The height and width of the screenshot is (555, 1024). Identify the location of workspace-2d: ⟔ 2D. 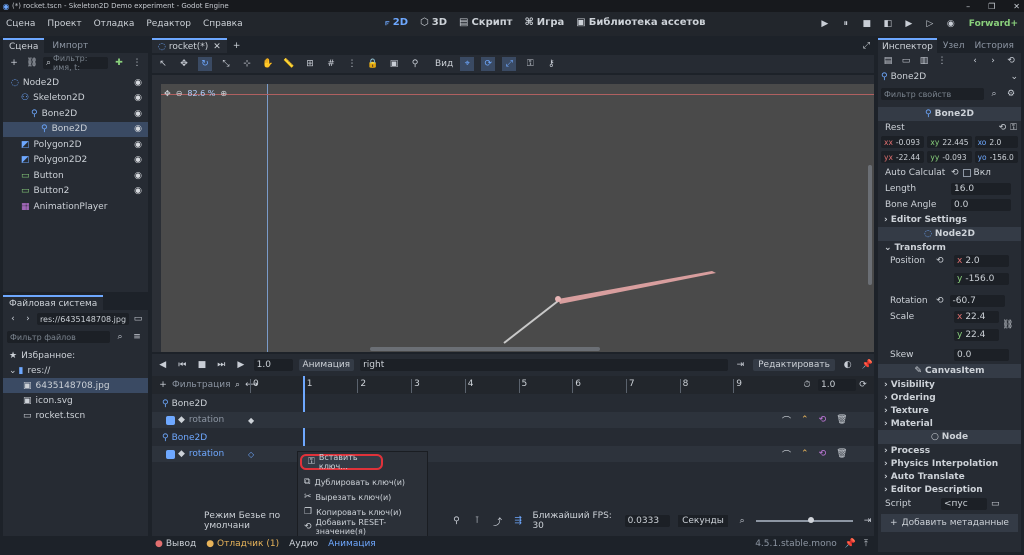
(396, 22).